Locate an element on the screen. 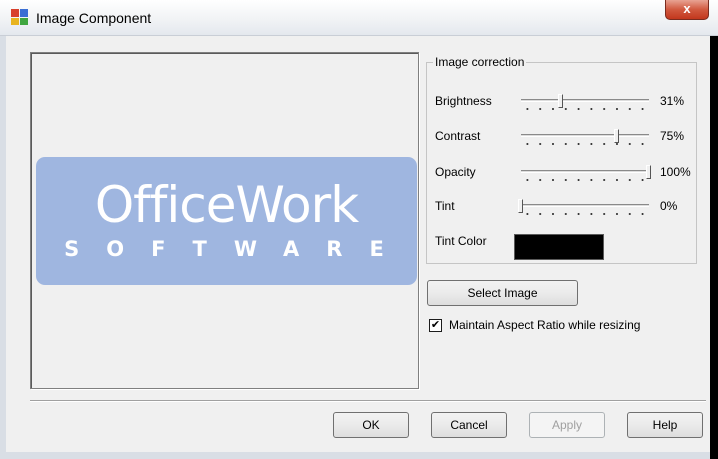 The image size is (718, 459). close-icon: x is located at coordinates (687, 8).